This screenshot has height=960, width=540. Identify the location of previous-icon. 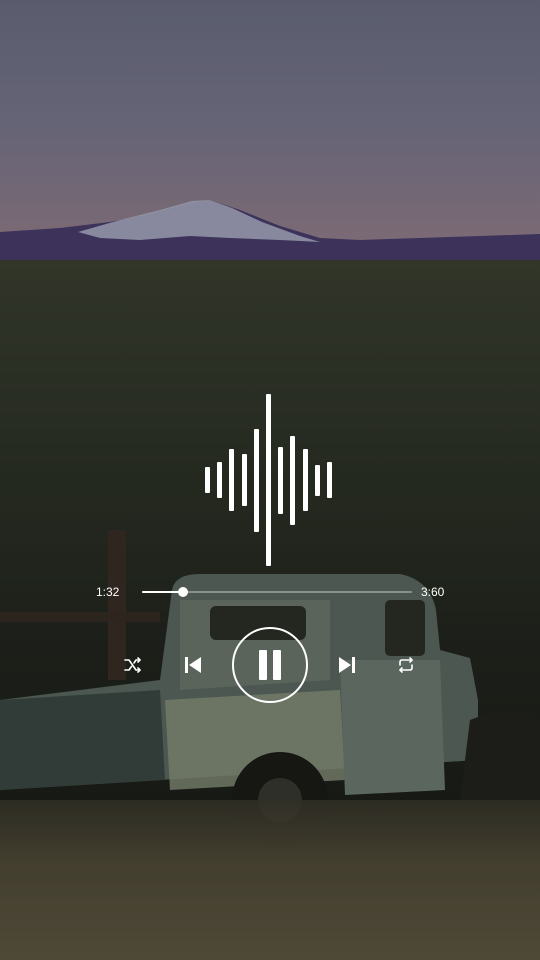
(193, 665).